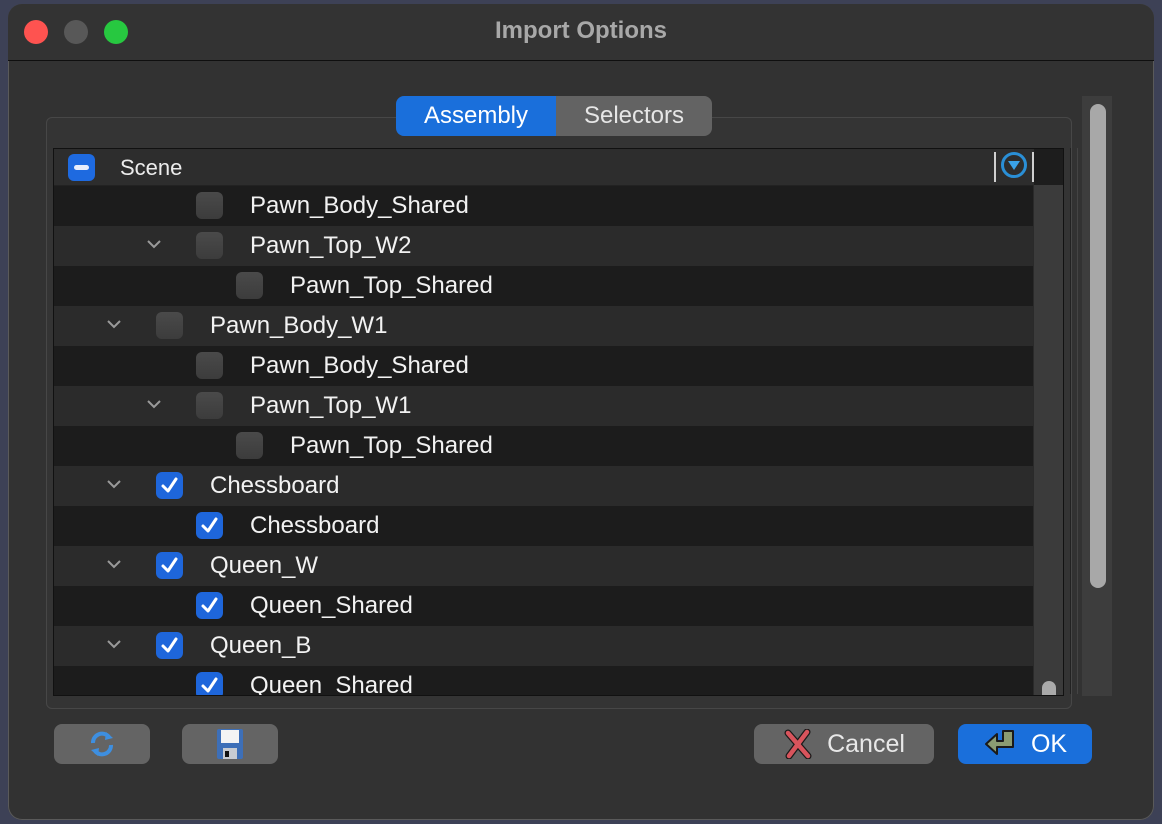 This screenshot has width=1162, height=824. I want to click on window-title: Import Options, so click(581, 30).